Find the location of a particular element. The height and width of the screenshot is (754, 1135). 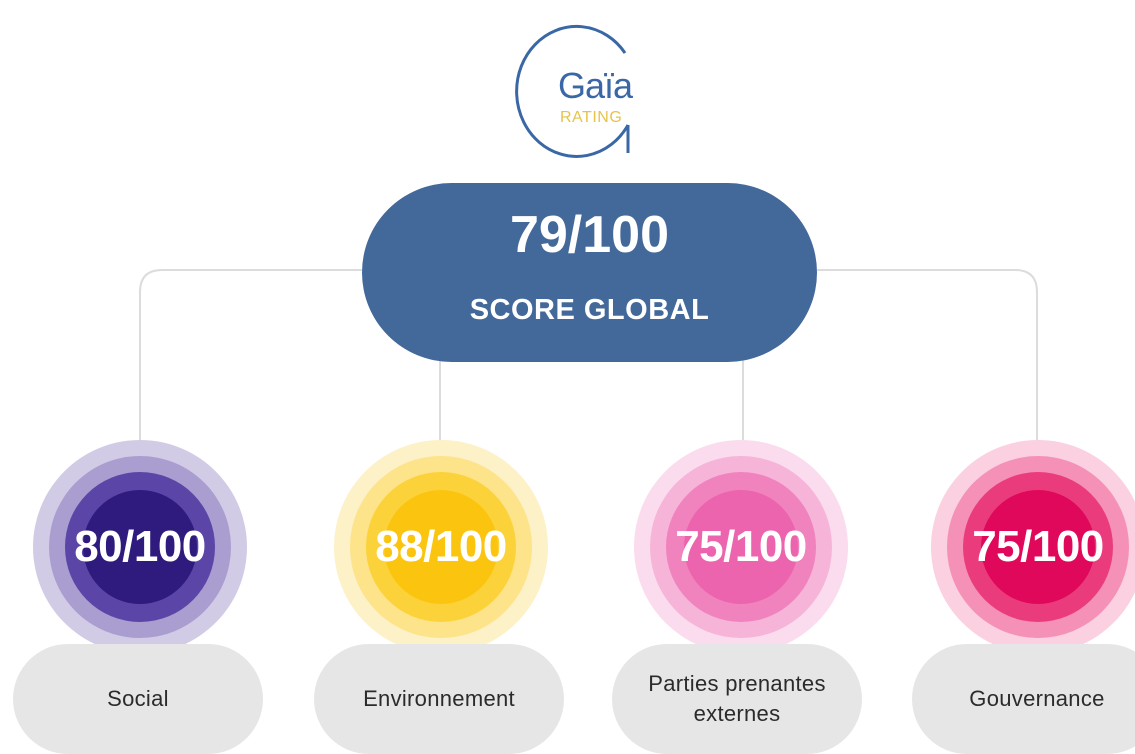

global-score-card: 79/100 SCORE GLOBAL is located at coordinates (589, 272).